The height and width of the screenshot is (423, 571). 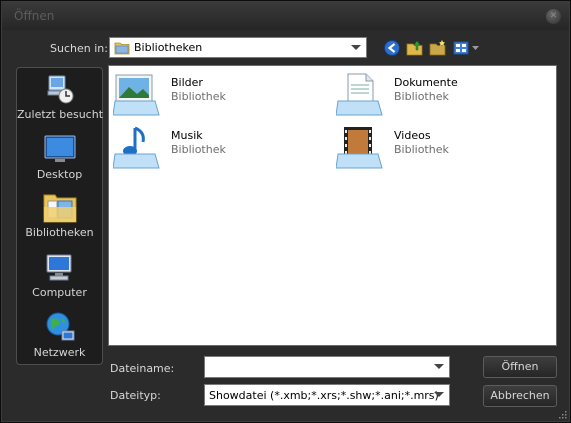 I want to click on lookin-label: Suchen in:, so click(x=79, y=48).